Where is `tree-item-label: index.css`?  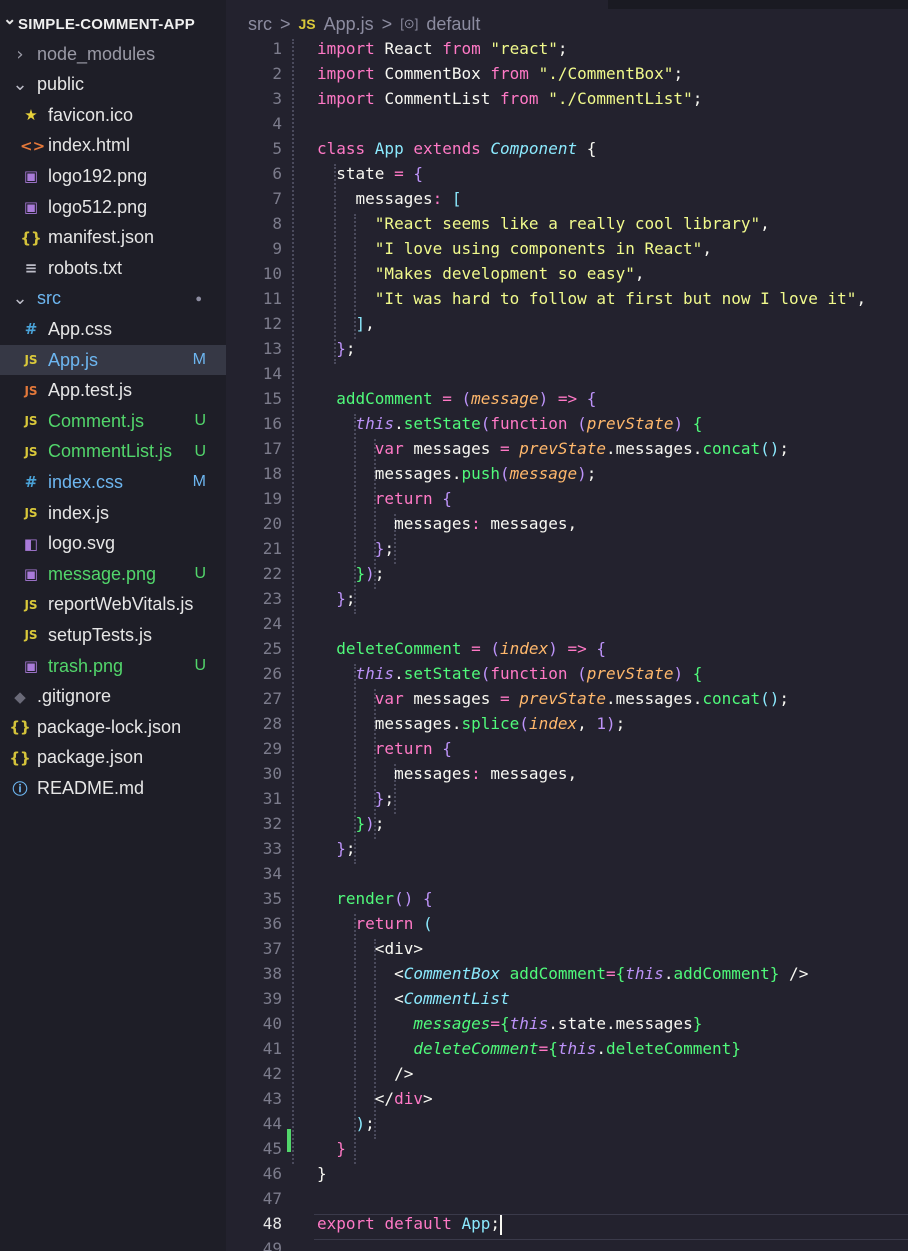
tree-item-label: index.css is located at coordinates (86, 481).